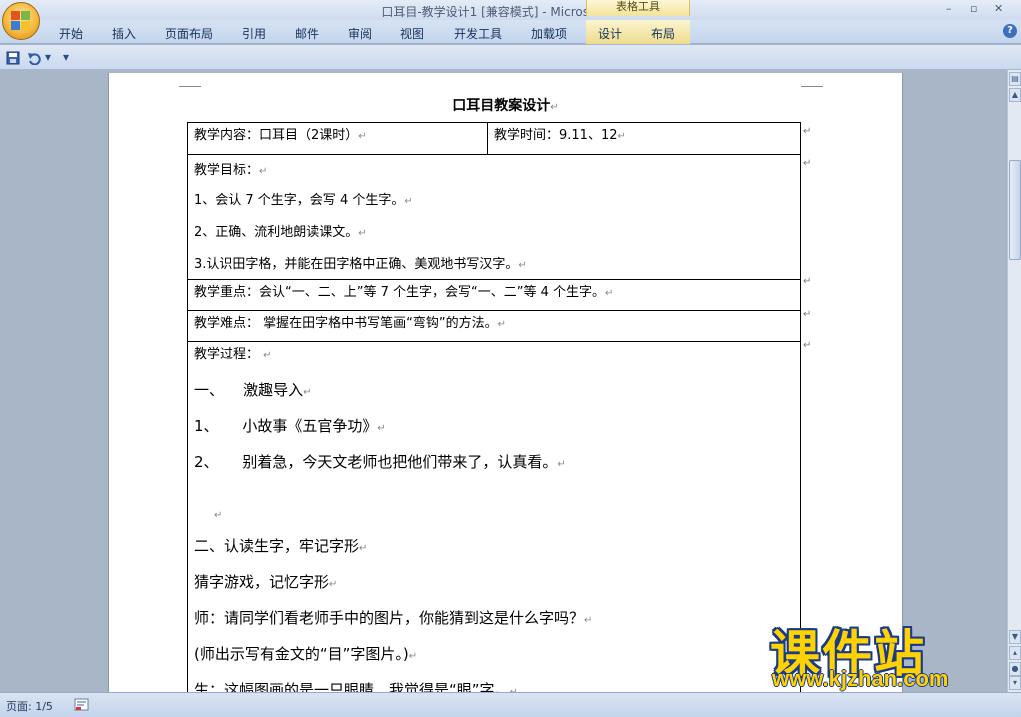  Describe the element at coordinates (307, 33) in the screenshot. I see `tab-mailings: 邮件` at that location.